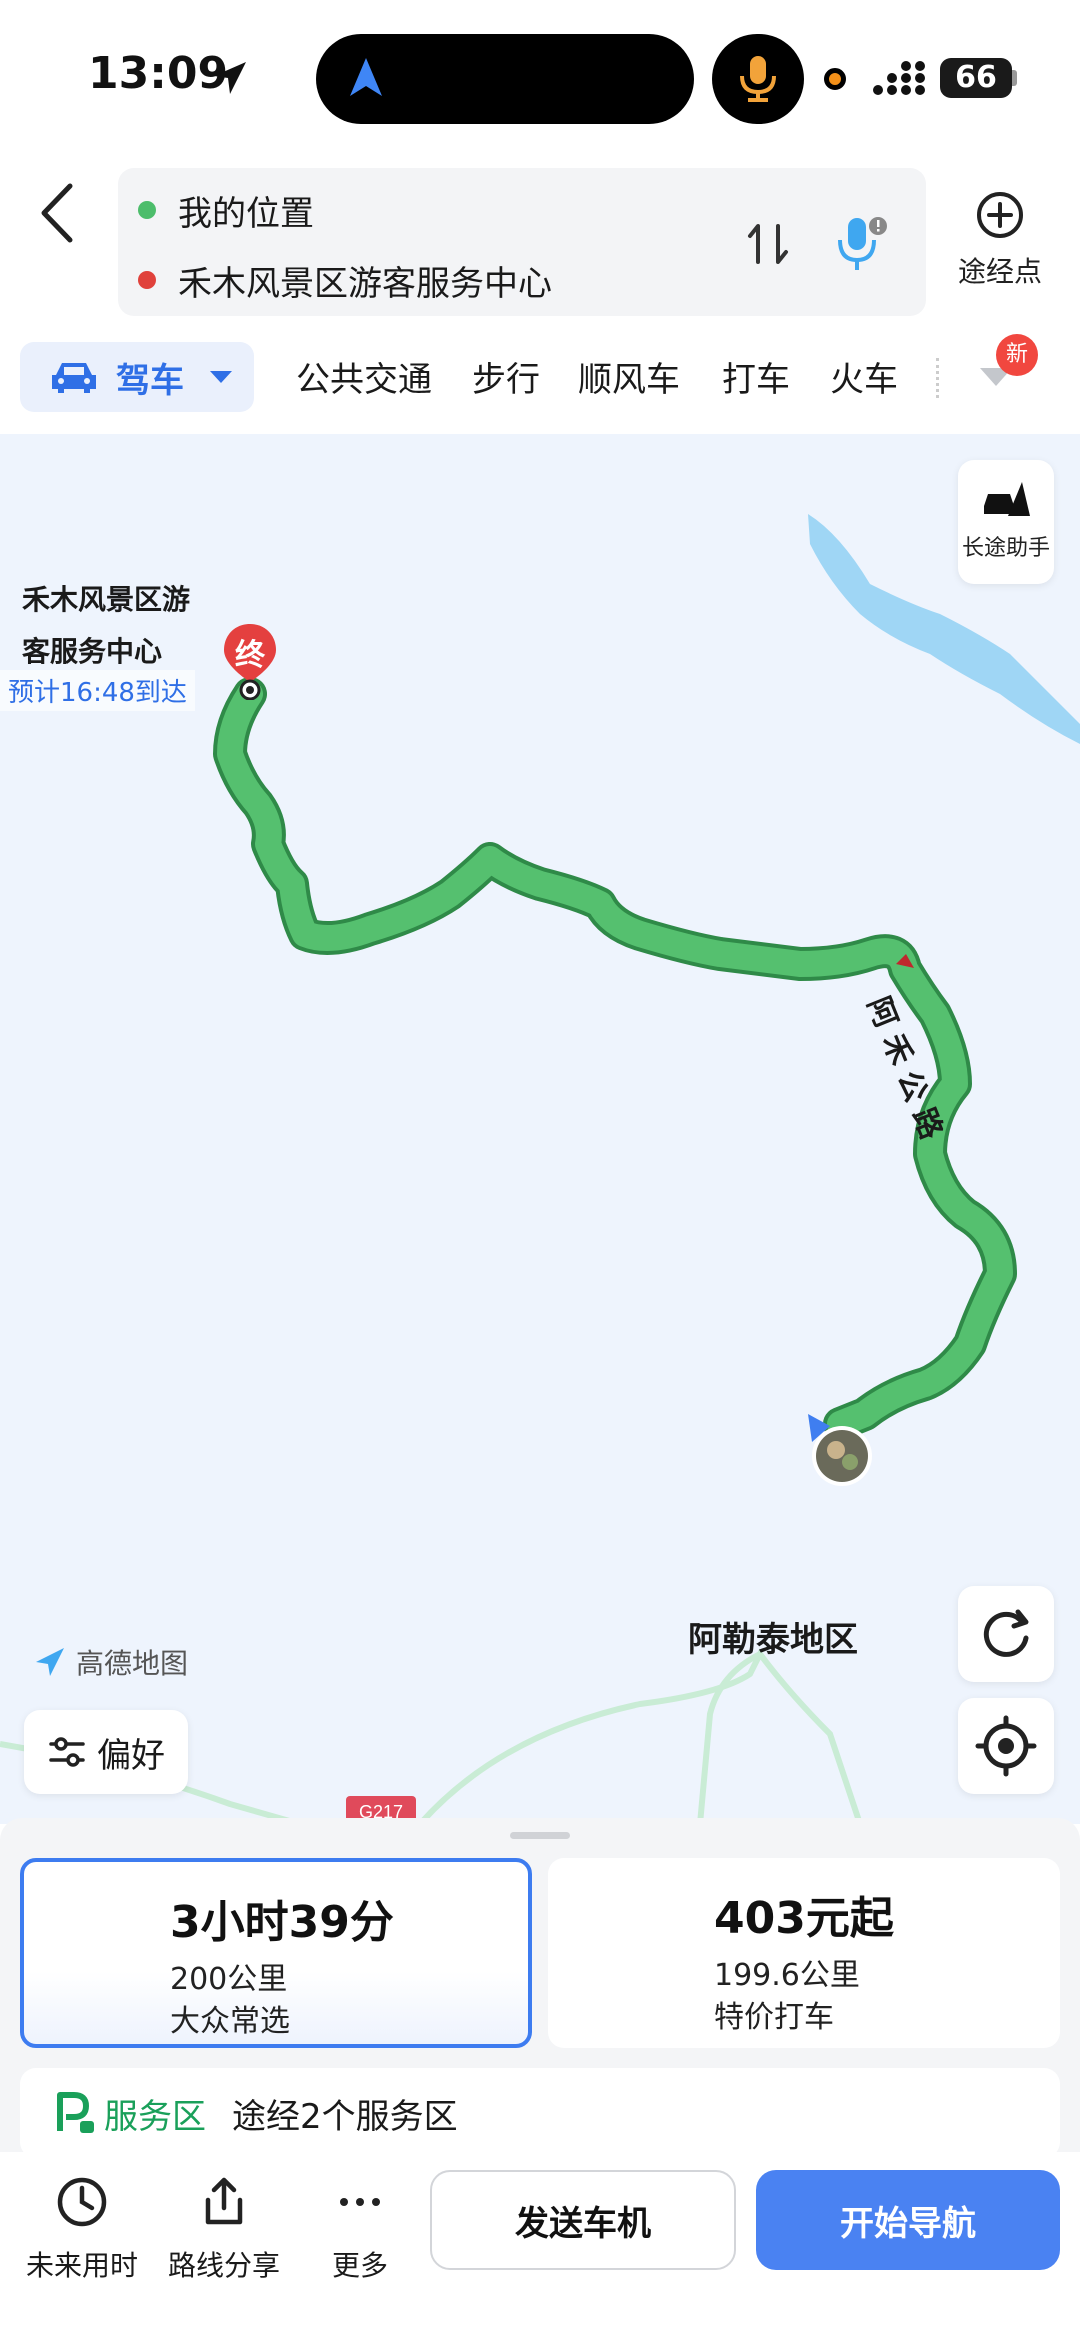 This screenshot has width=1080, height=2347. What do you see at coordinates (360, 2202) in the screenshot?
I see `more-dots-icon` at bounding box center [360, 2202].